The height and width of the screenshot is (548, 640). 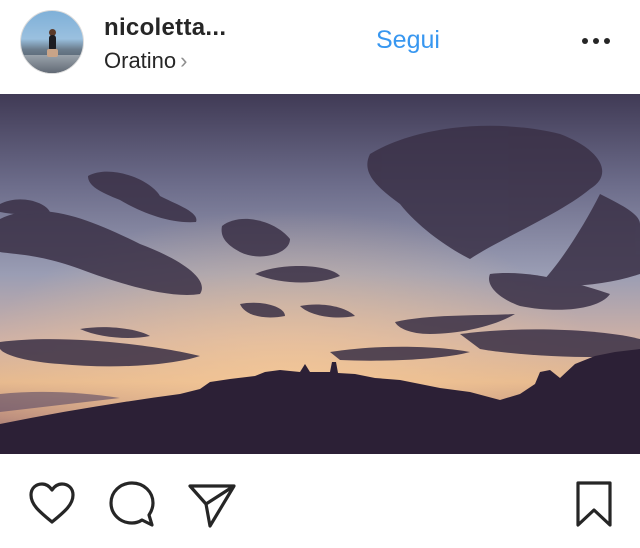 What do you see at coordinates (594, 504) in the screenshot?
I see `bookmark-icon` at bounding box center [594, 504].